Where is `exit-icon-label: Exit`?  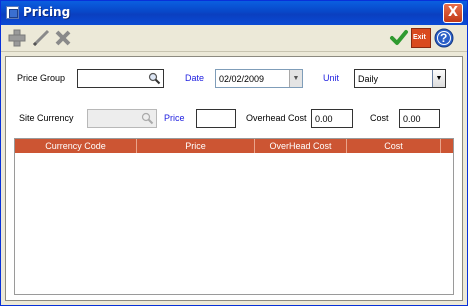
exit-icon-label: Exit is located at coordinates (419, 37).